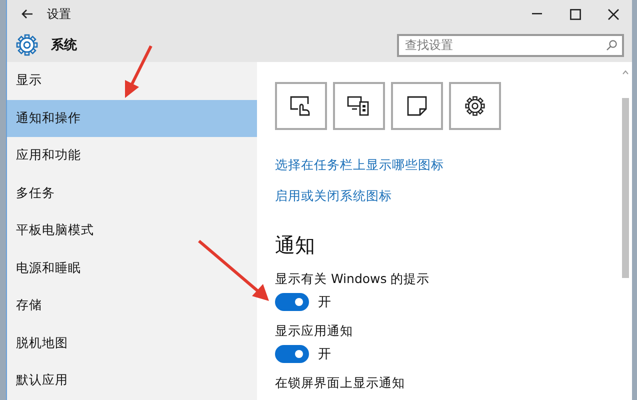  What do you see at coordinates (132, 343) in the screenshot?
I see `sidebar-item: 脱机地图` at bounding box center [132, 343].